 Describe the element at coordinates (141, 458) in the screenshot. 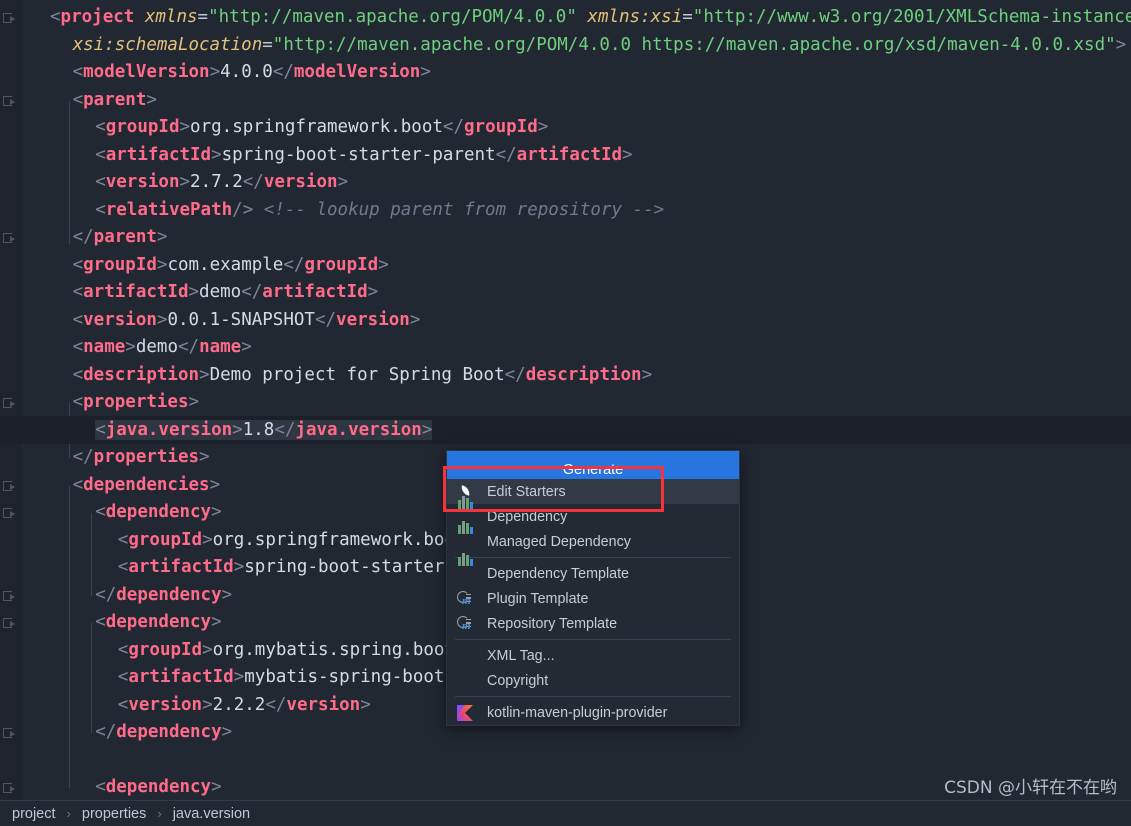

I see `code-line: </properties>` at that location.